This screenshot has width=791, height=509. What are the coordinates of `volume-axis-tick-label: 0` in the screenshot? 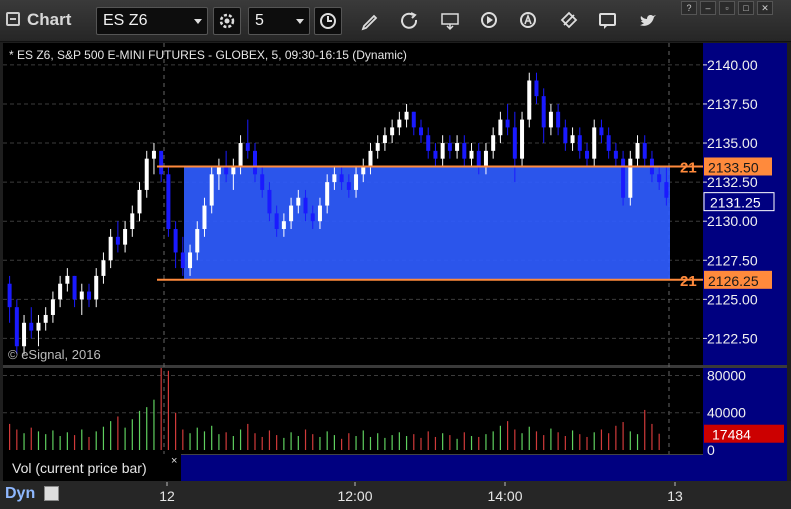 It's located at (711, 450).